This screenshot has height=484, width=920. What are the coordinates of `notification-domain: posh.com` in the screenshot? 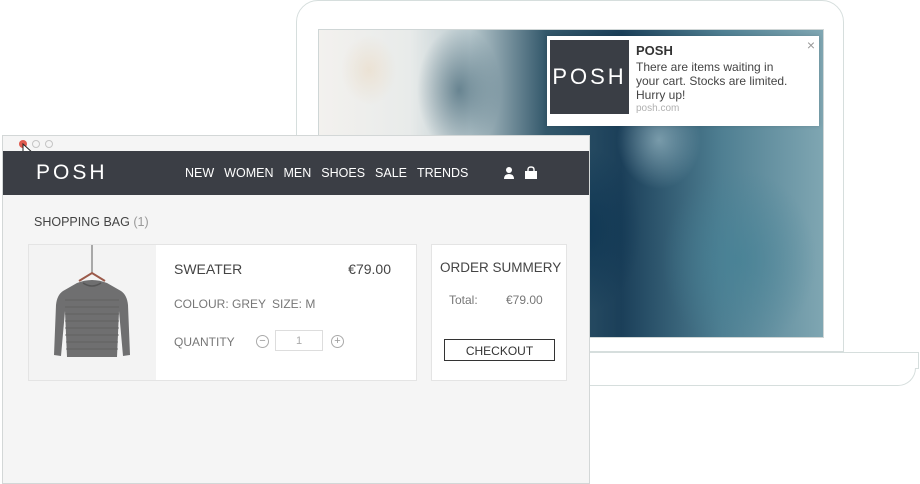 It's located at (658, 108).